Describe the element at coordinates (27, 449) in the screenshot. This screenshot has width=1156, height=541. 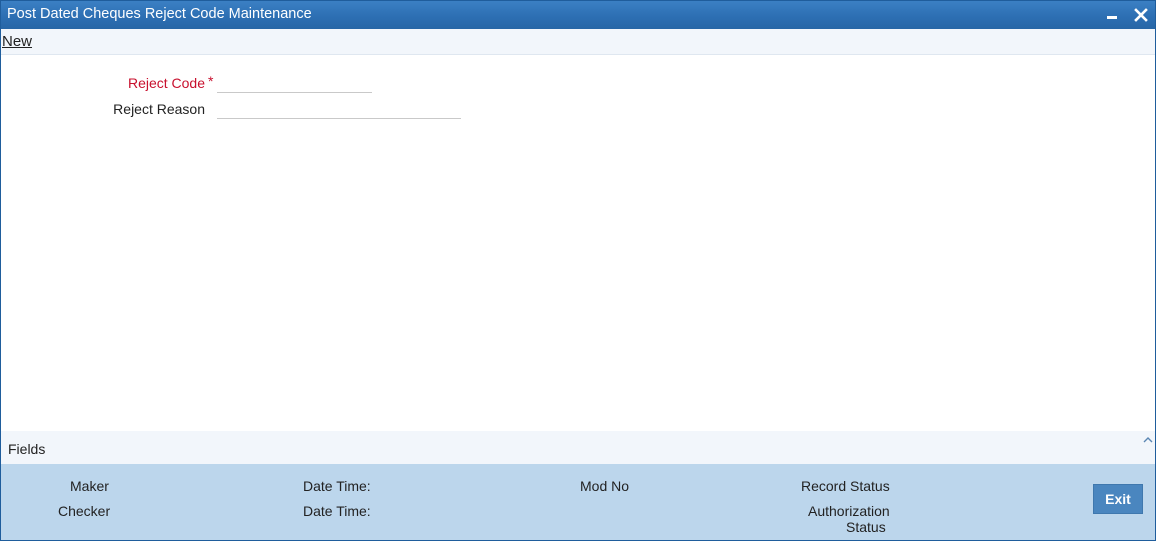
I see `fields-section-label: Fields` at that location.